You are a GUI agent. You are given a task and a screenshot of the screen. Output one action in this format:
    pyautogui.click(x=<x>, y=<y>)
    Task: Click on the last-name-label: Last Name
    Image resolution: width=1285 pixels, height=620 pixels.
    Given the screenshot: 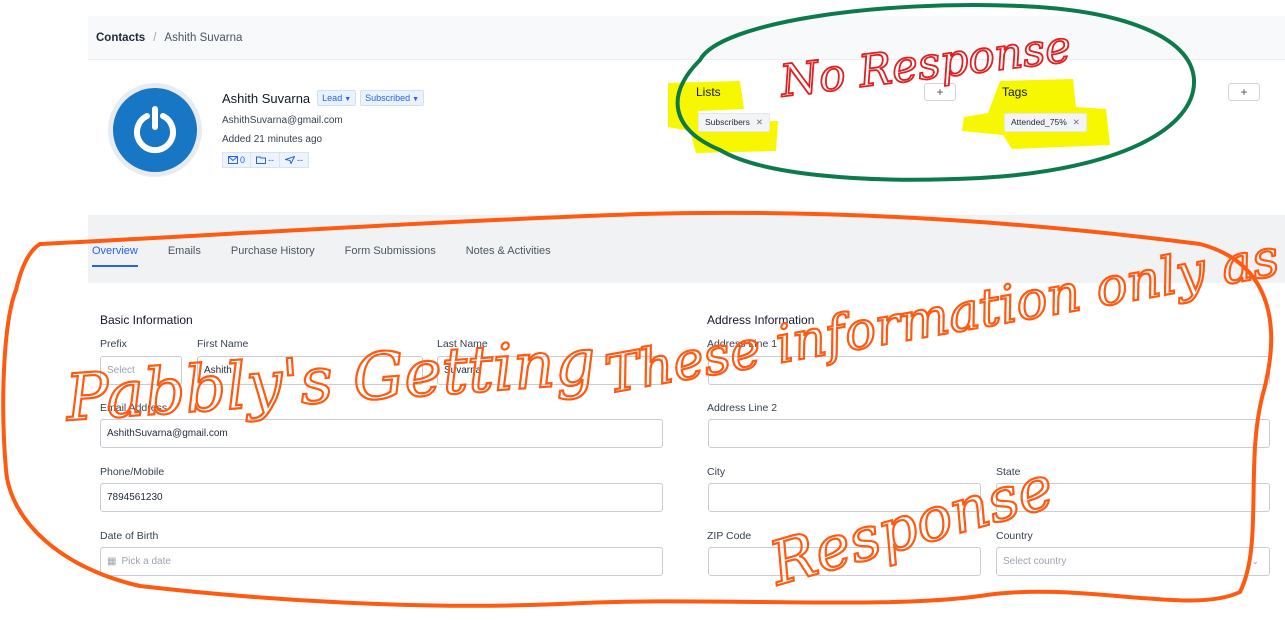 What is the action you would take?
    pyautogui.click(x=462, y=344)
    